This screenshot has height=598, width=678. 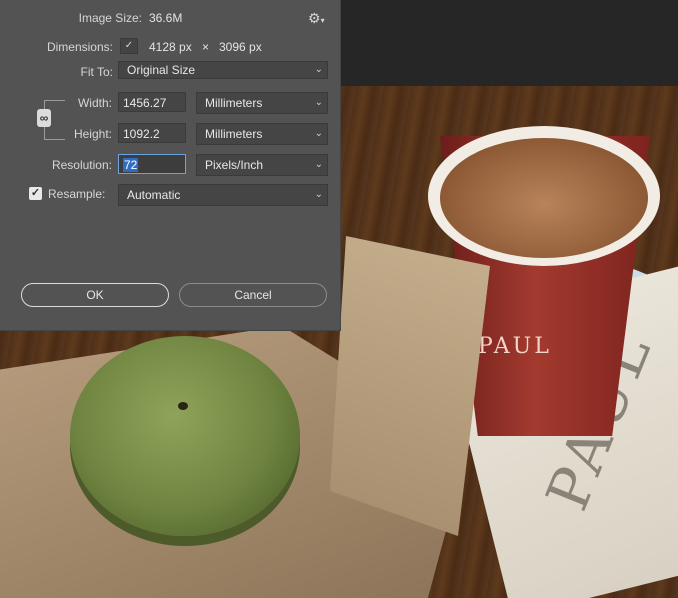 I want to click on fit-to-value: Original Size, so click(x=161, y=70).